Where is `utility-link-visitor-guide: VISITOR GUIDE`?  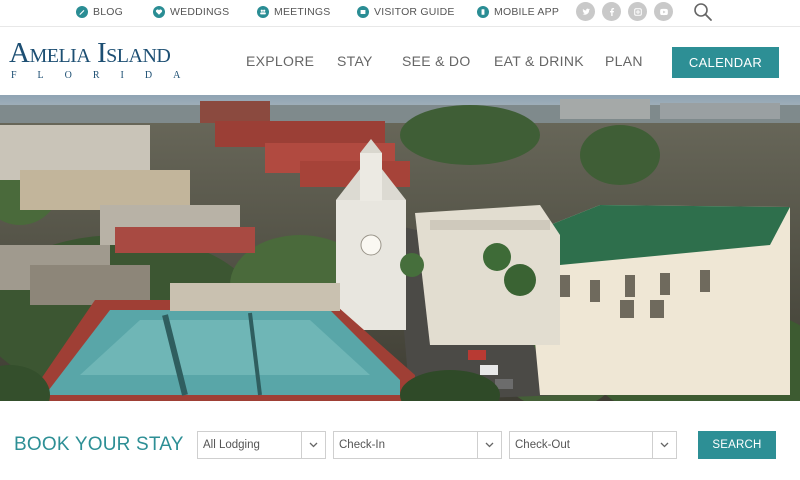
utility-link-visitor-guide: VISITOR GUIDE is located at coordinates (406, 12).